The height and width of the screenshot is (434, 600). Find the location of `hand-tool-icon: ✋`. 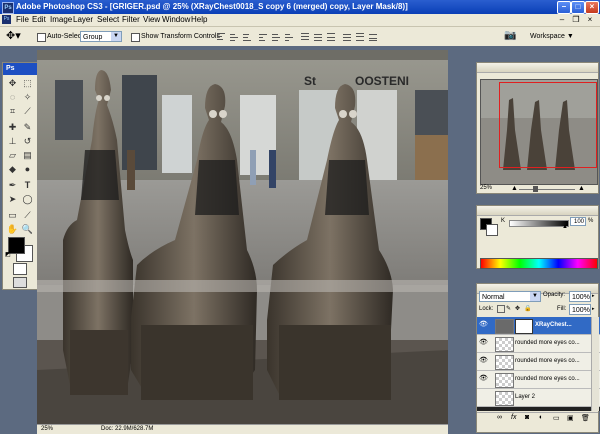

hand-tool-icon: ✋ is located at coordinates (12, 229).